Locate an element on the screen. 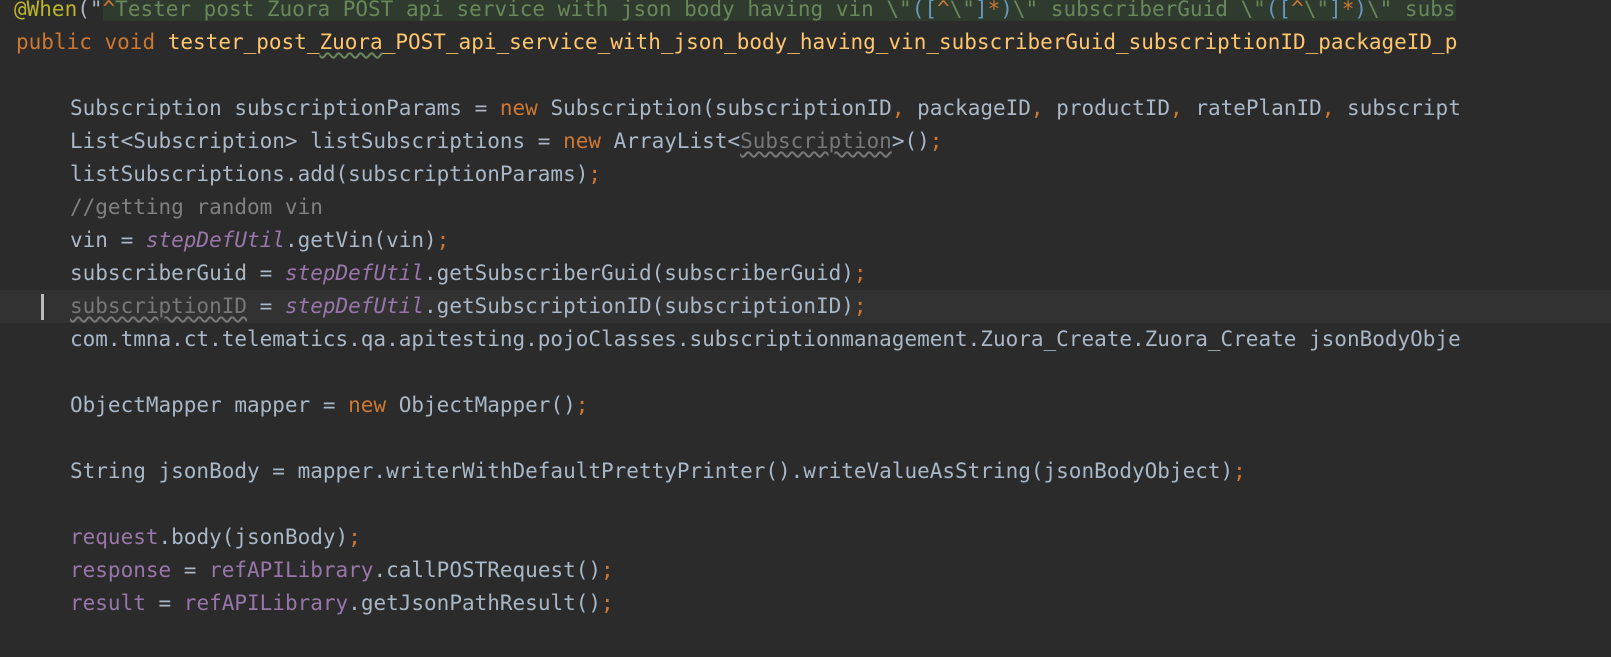  instance-field: result is located at coordinates (108, 603).